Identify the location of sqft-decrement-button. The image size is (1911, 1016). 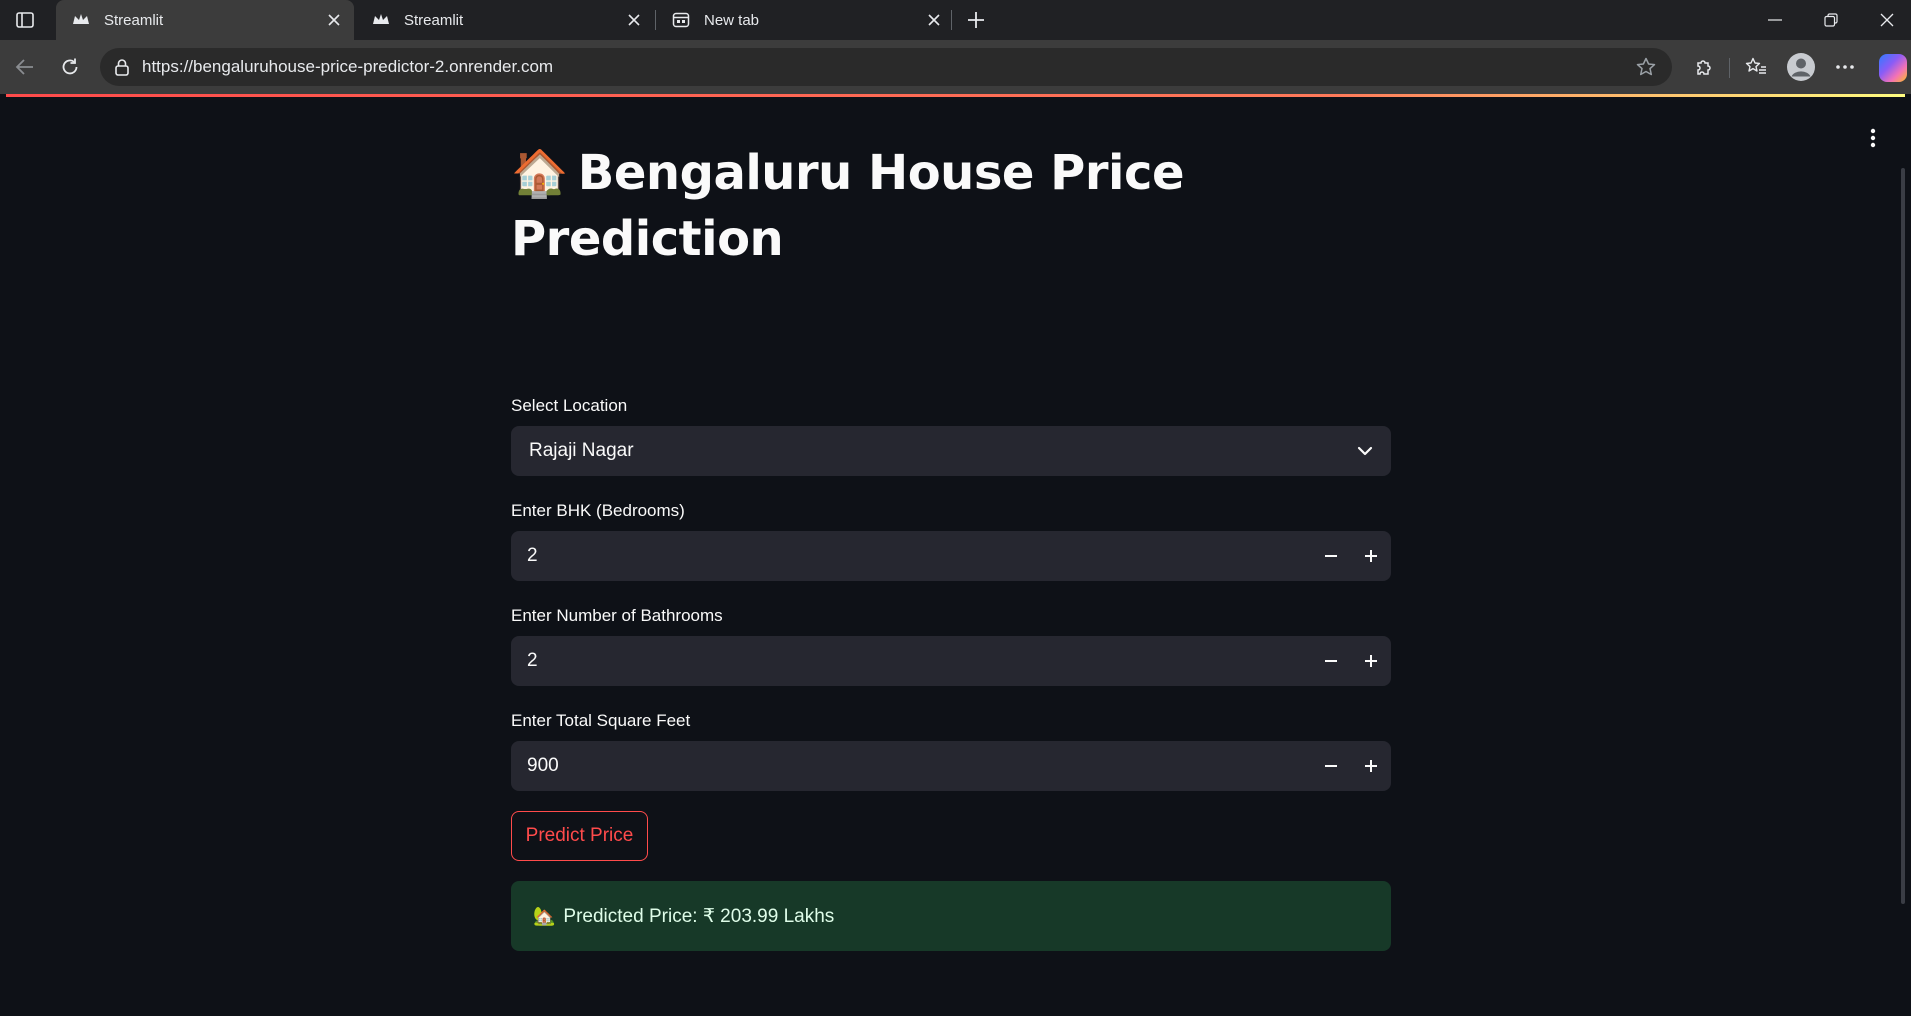
(1331, 766).